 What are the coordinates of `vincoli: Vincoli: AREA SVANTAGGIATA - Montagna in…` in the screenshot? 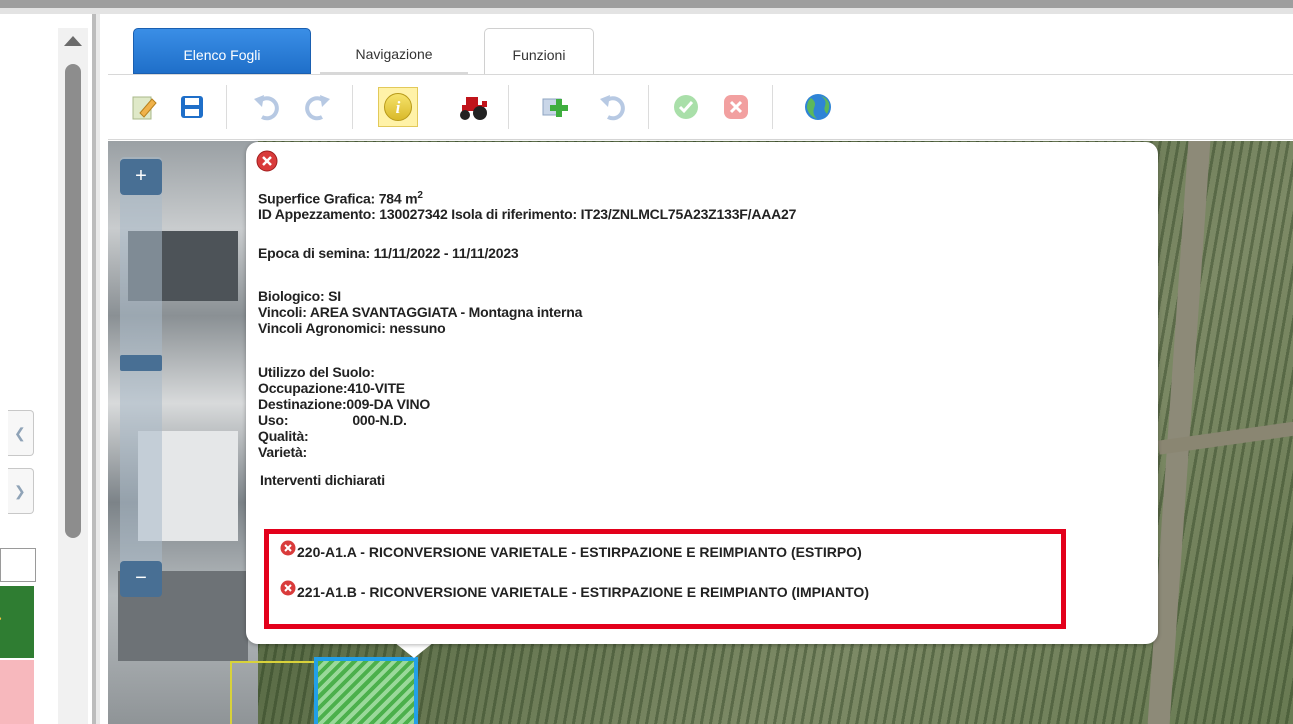 It's located at (420, 312).